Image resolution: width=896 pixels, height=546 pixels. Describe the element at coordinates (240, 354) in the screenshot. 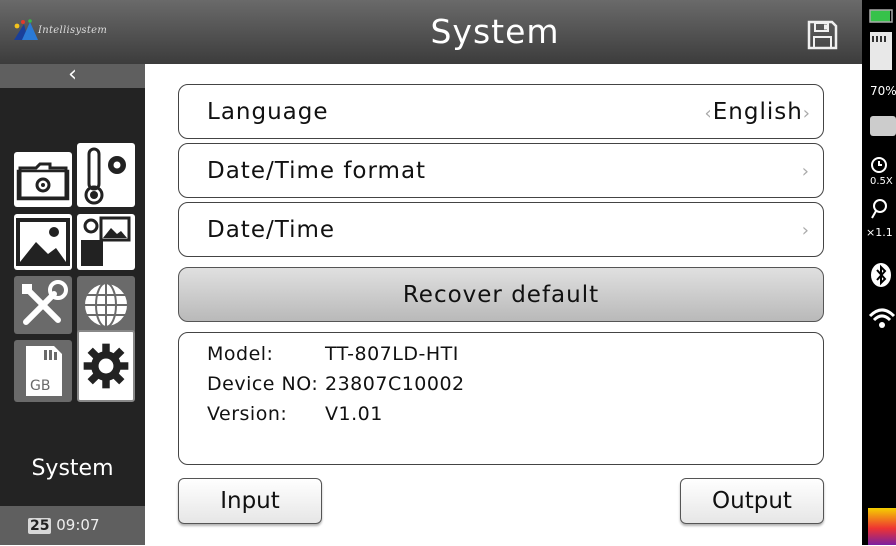

I see `model-key: Model:` at that location.